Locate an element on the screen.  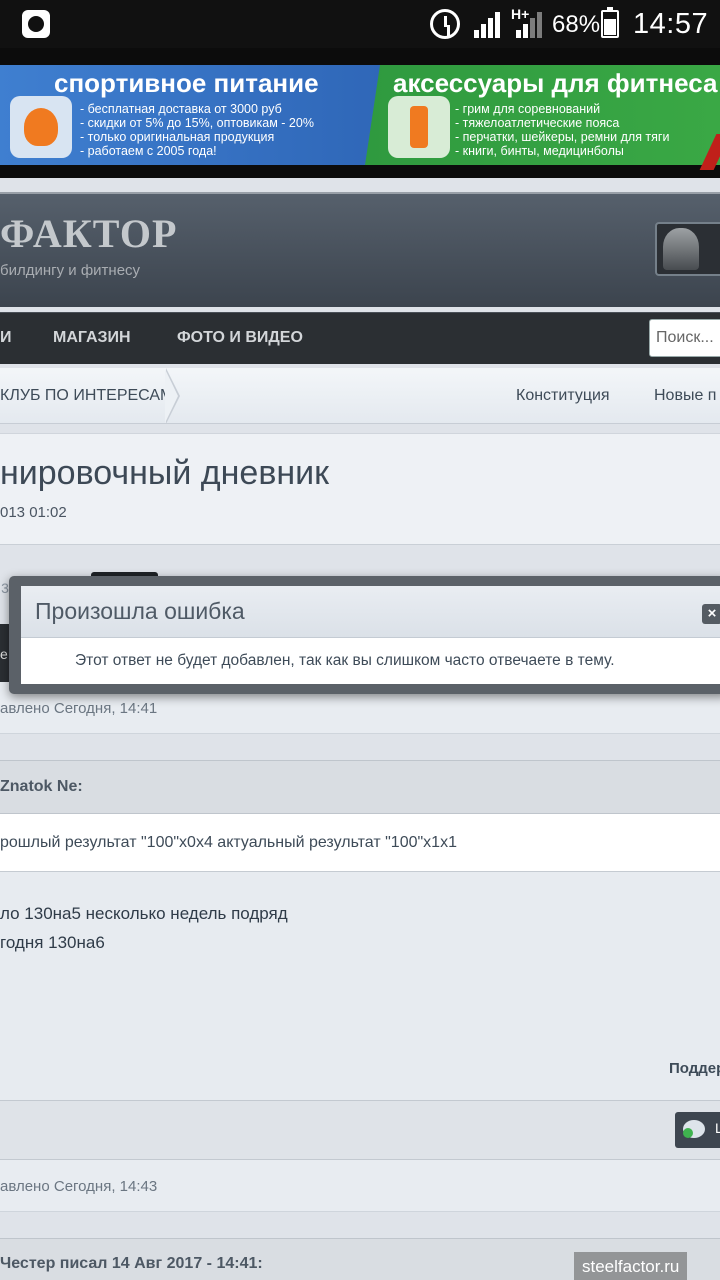
topic-header: нировочный дневник 013 01:02 is located at coordinates (360, 489).